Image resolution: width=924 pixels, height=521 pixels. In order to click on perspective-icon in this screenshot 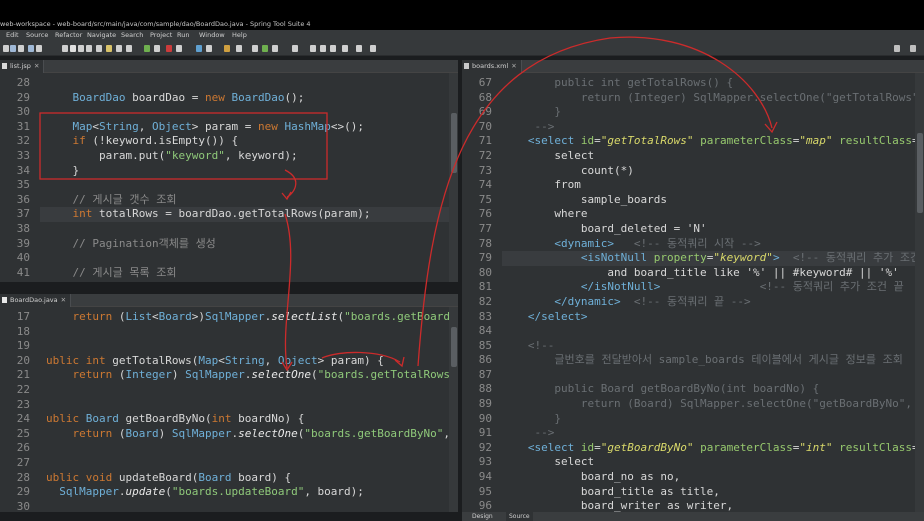, I will do `click(913, 48)`.